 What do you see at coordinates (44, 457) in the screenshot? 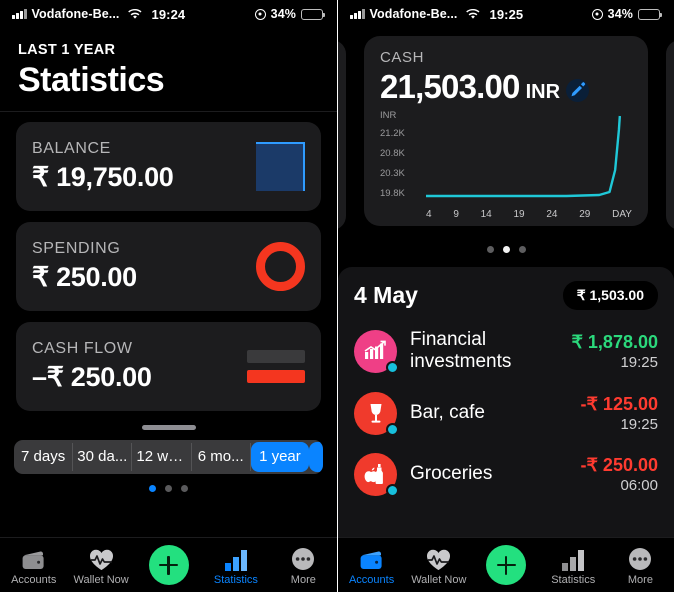
I see `segment-7-days: 7 days` at bounding box center [44, 457].